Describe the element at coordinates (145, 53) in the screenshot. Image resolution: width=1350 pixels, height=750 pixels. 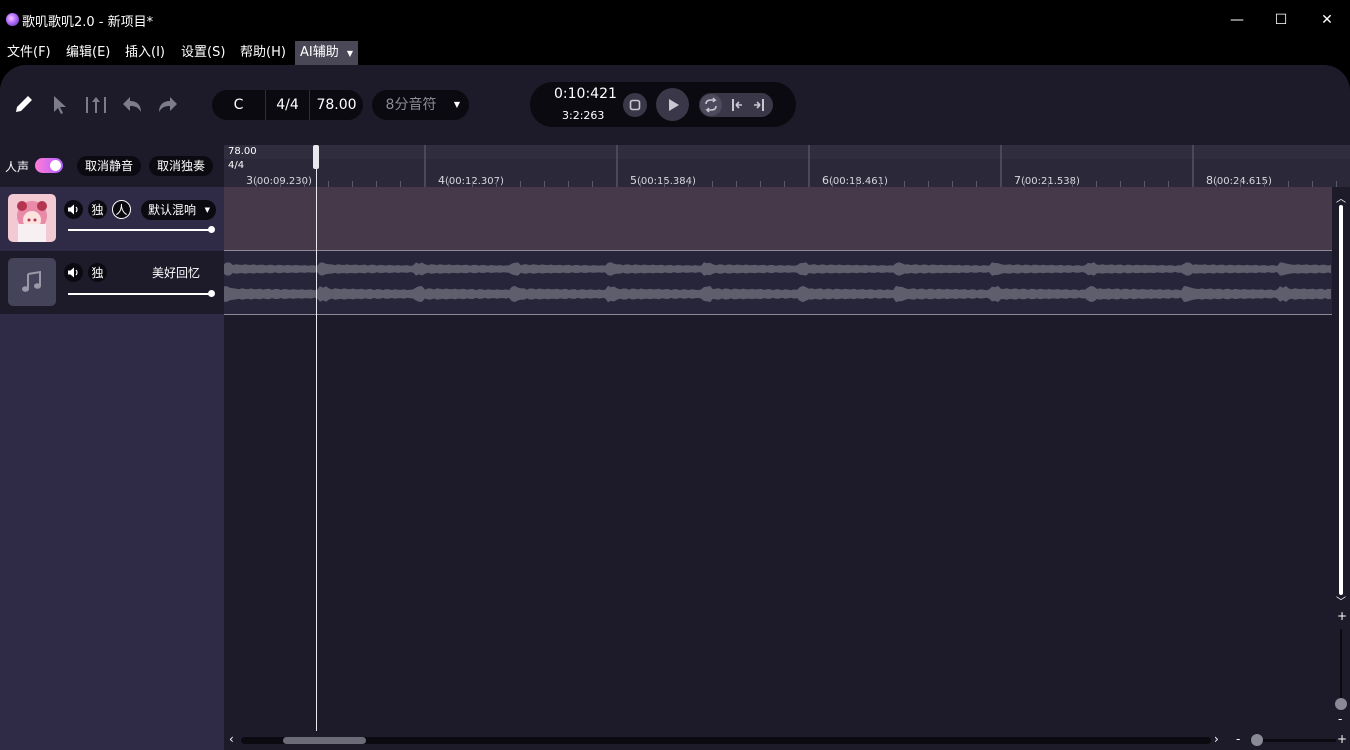
I see `menu-insert: 插入(I)` at that location.